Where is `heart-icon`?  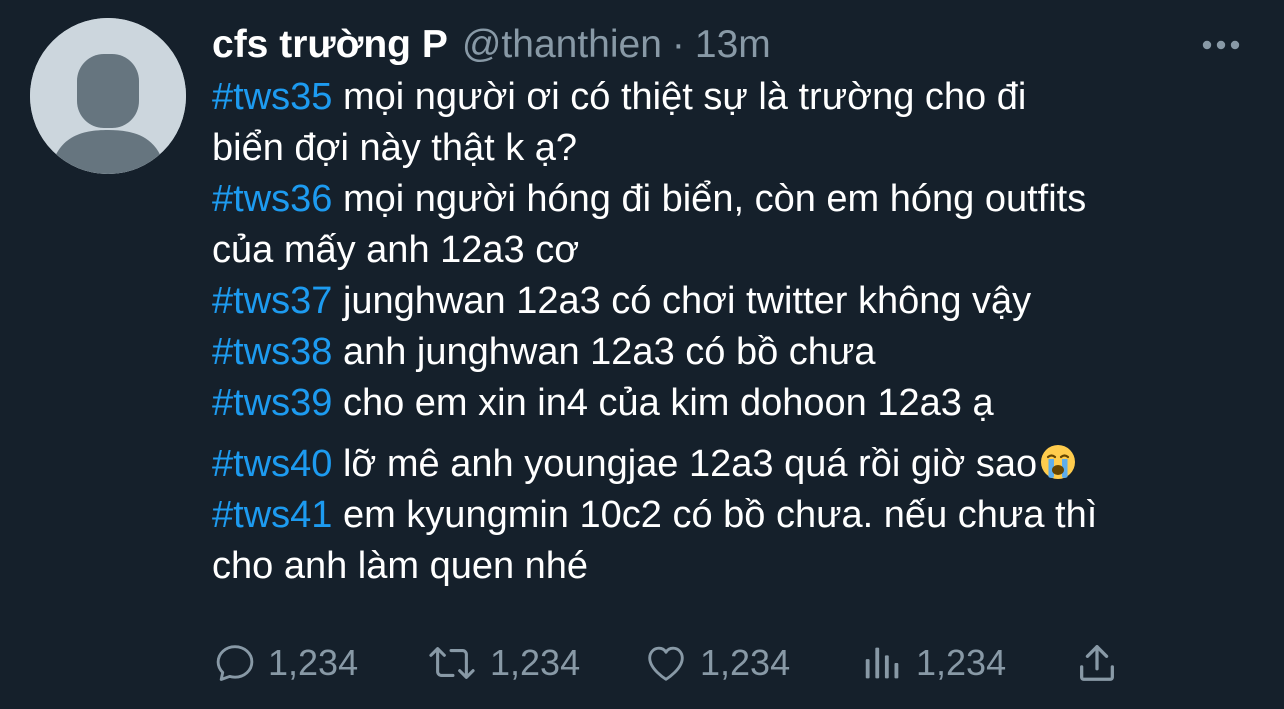 heart-icon is located at coordinates (666, 663).